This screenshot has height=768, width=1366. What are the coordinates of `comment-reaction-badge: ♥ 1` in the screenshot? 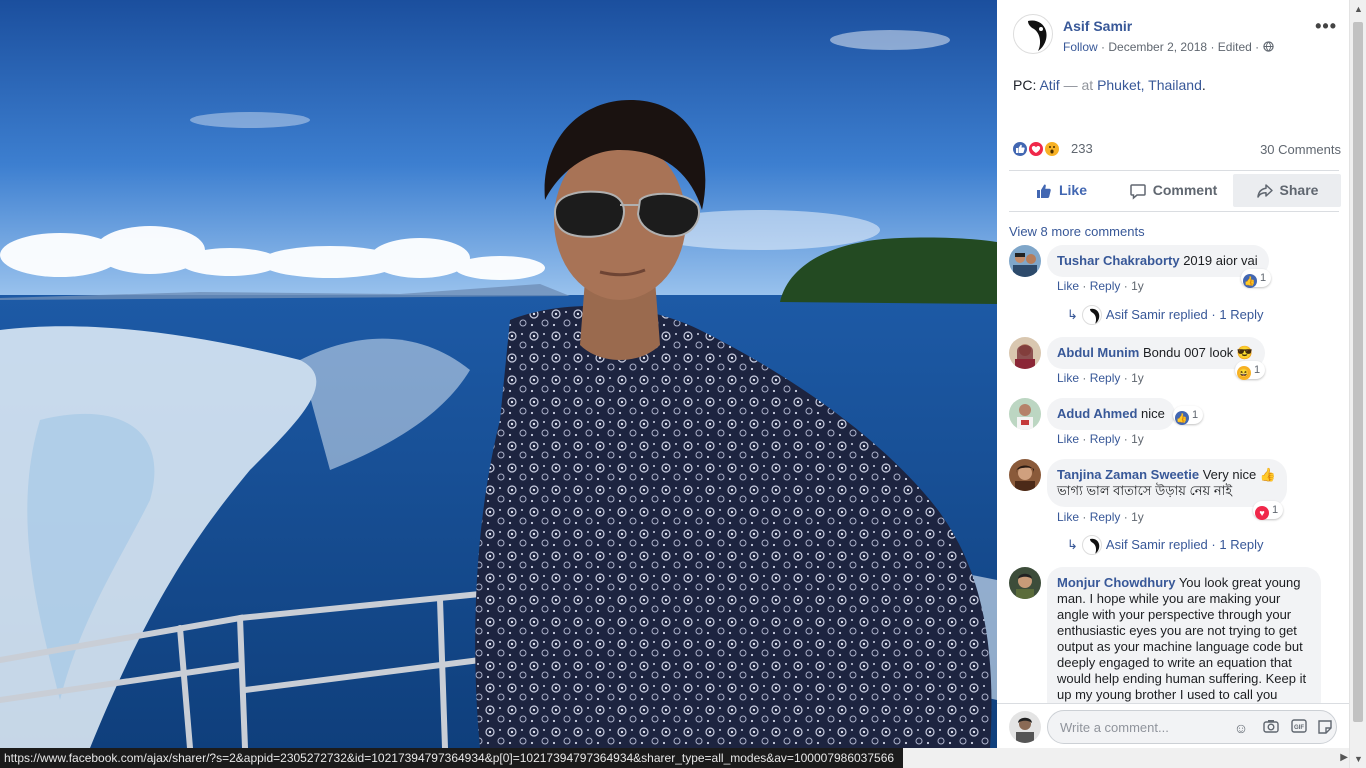 It's located at (1268, 510).